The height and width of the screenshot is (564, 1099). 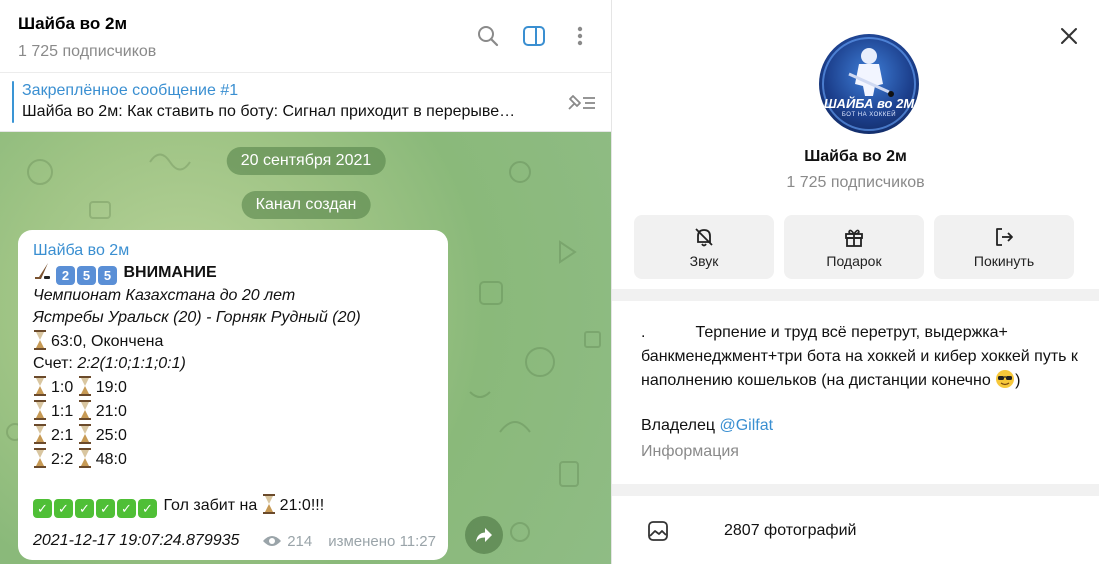 What do you see at coordinates (1004, 247) in the screenshot?
I see `leave-button: Покинуть` at bounding box center [1004, 247].